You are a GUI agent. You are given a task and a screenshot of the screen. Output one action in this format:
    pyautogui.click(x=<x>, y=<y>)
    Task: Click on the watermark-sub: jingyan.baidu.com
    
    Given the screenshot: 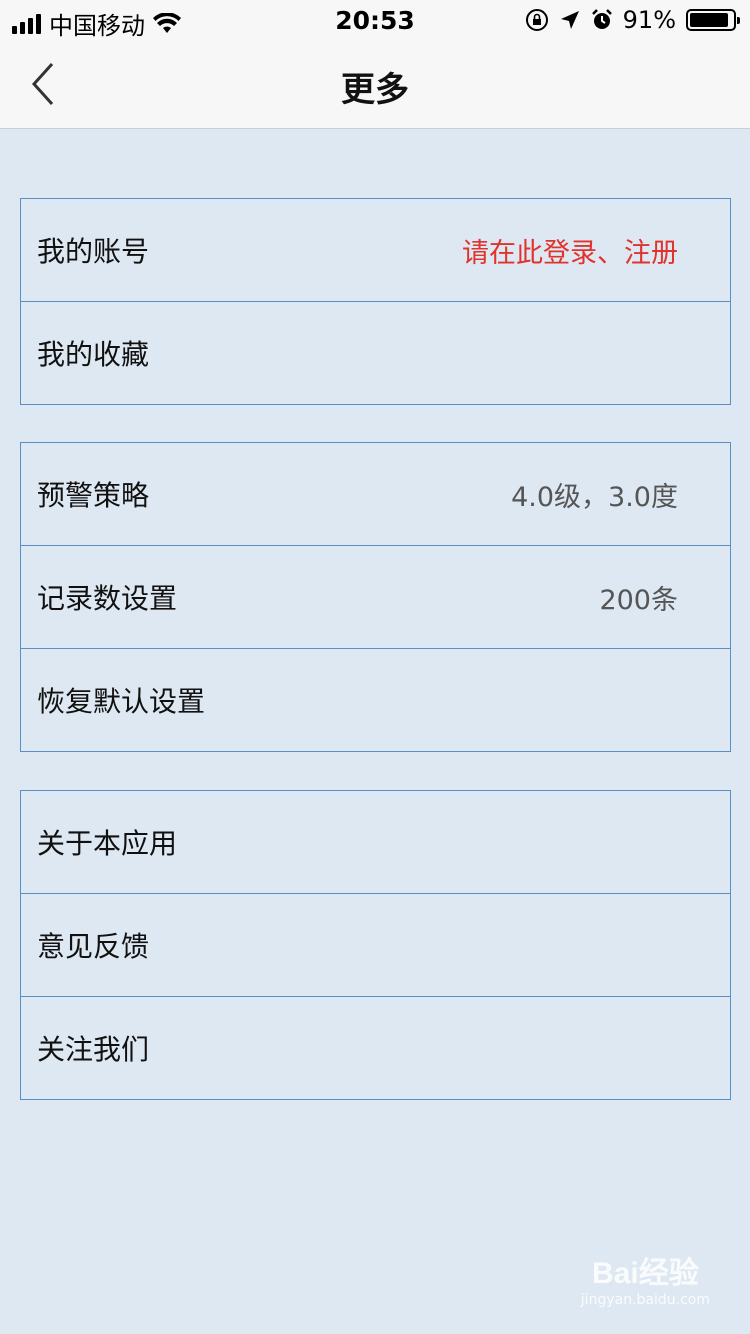 What is the action you would take?
    pyautogui.click(x=645, y=1300)
    